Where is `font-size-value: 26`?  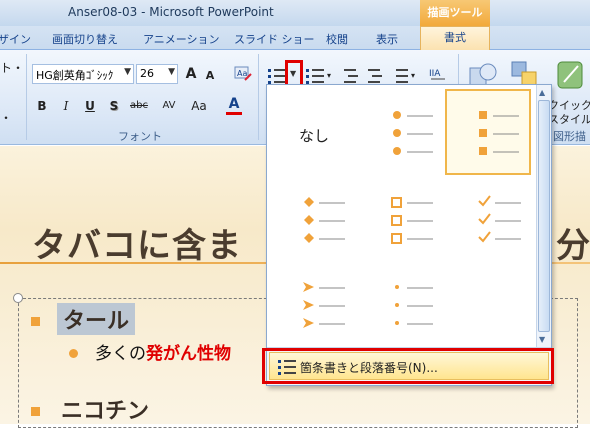 font-size-value: 26 is located at coordinates (147, 73).